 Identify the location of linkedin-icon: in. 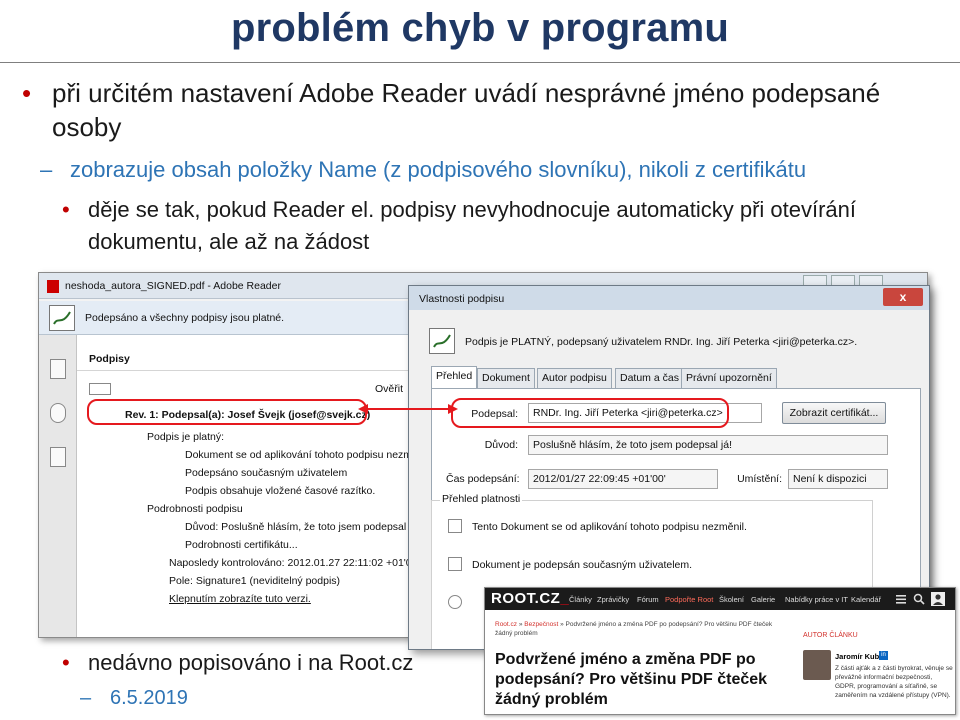
(883, 655).